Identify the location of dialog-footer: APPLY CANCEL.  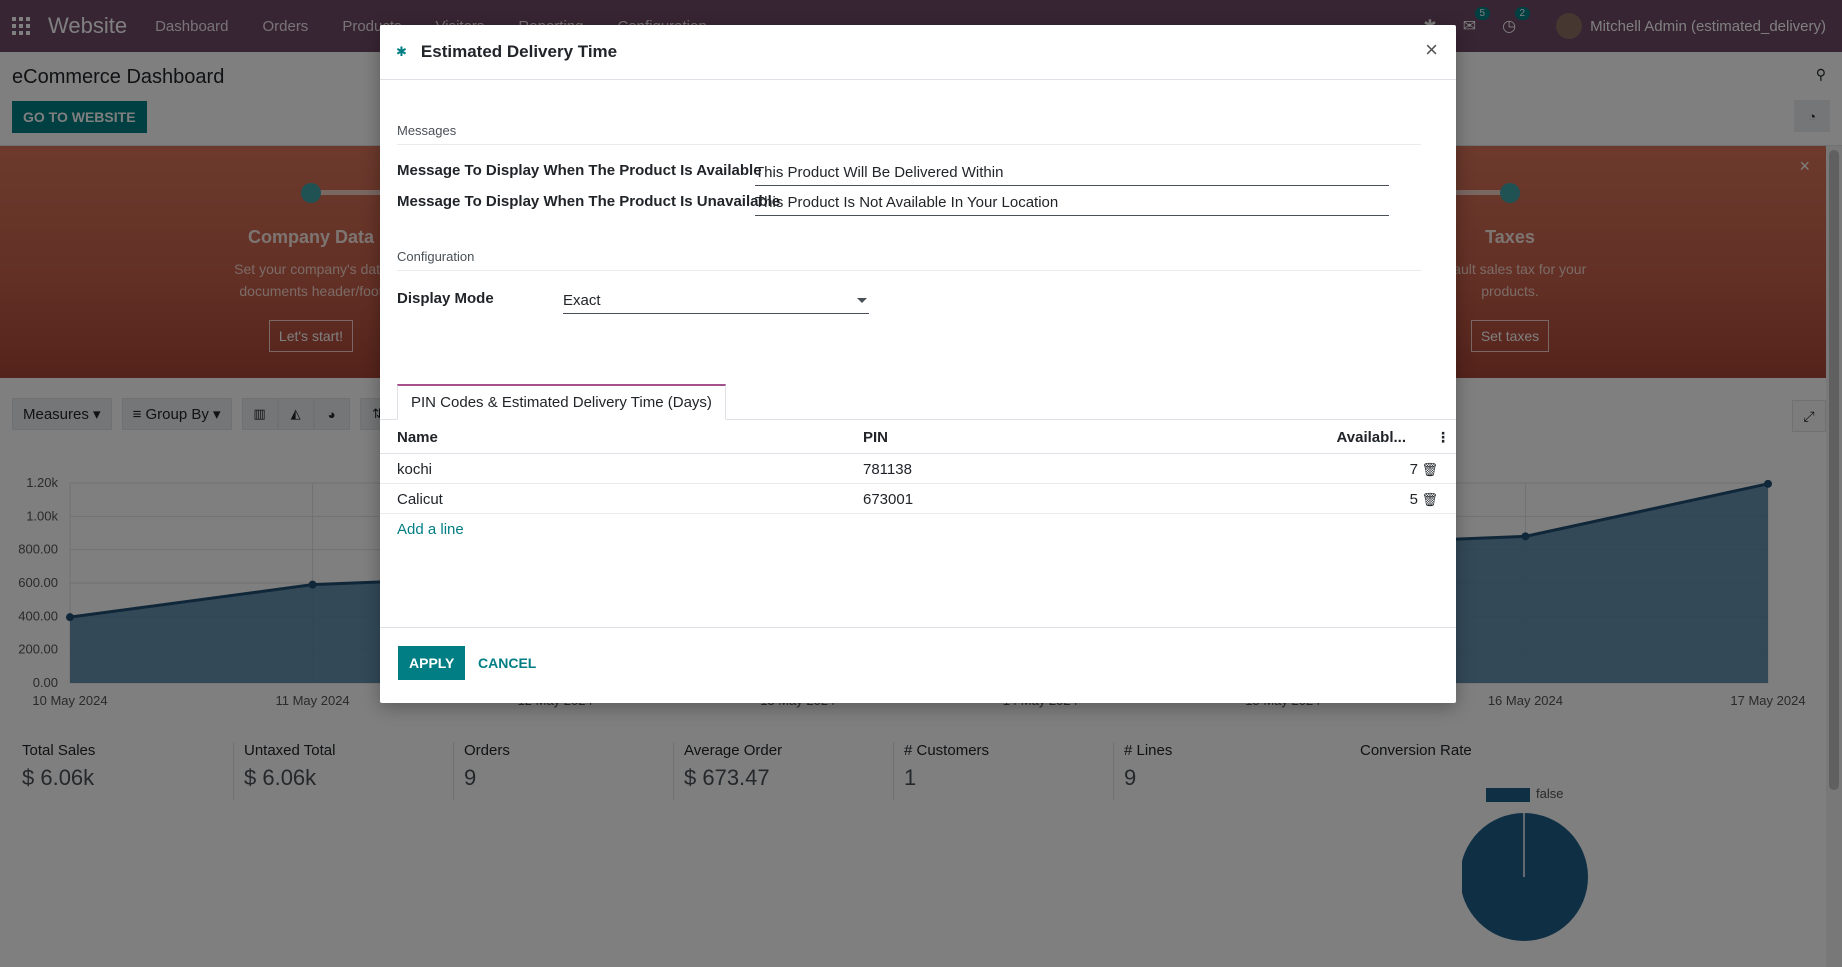
(918, 665).